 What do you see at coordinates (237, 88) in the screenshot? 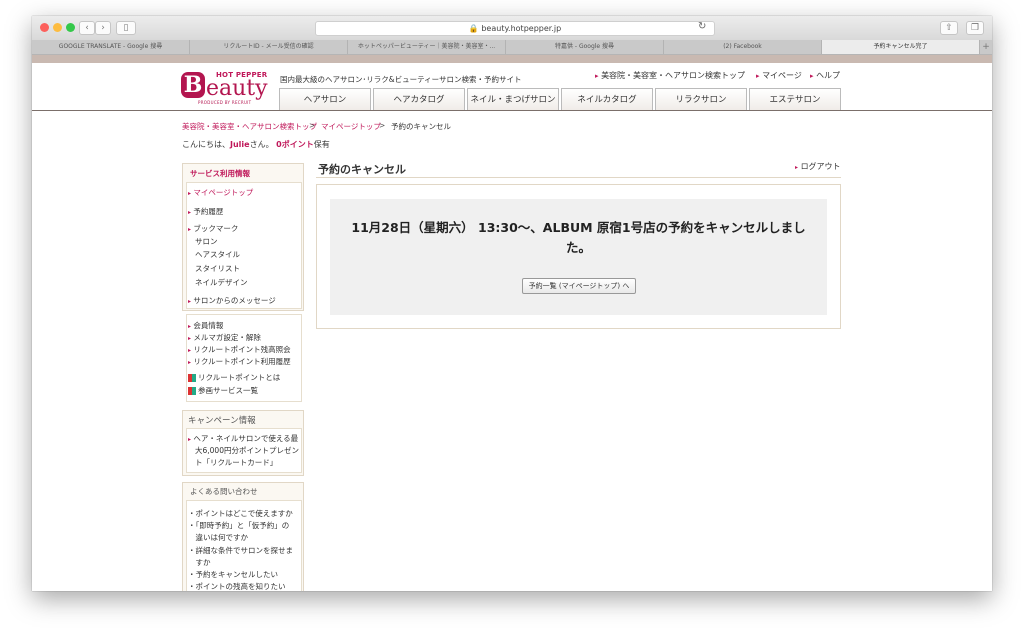
I see `site-logo-text: eauty` at bounding box center [237, 88].